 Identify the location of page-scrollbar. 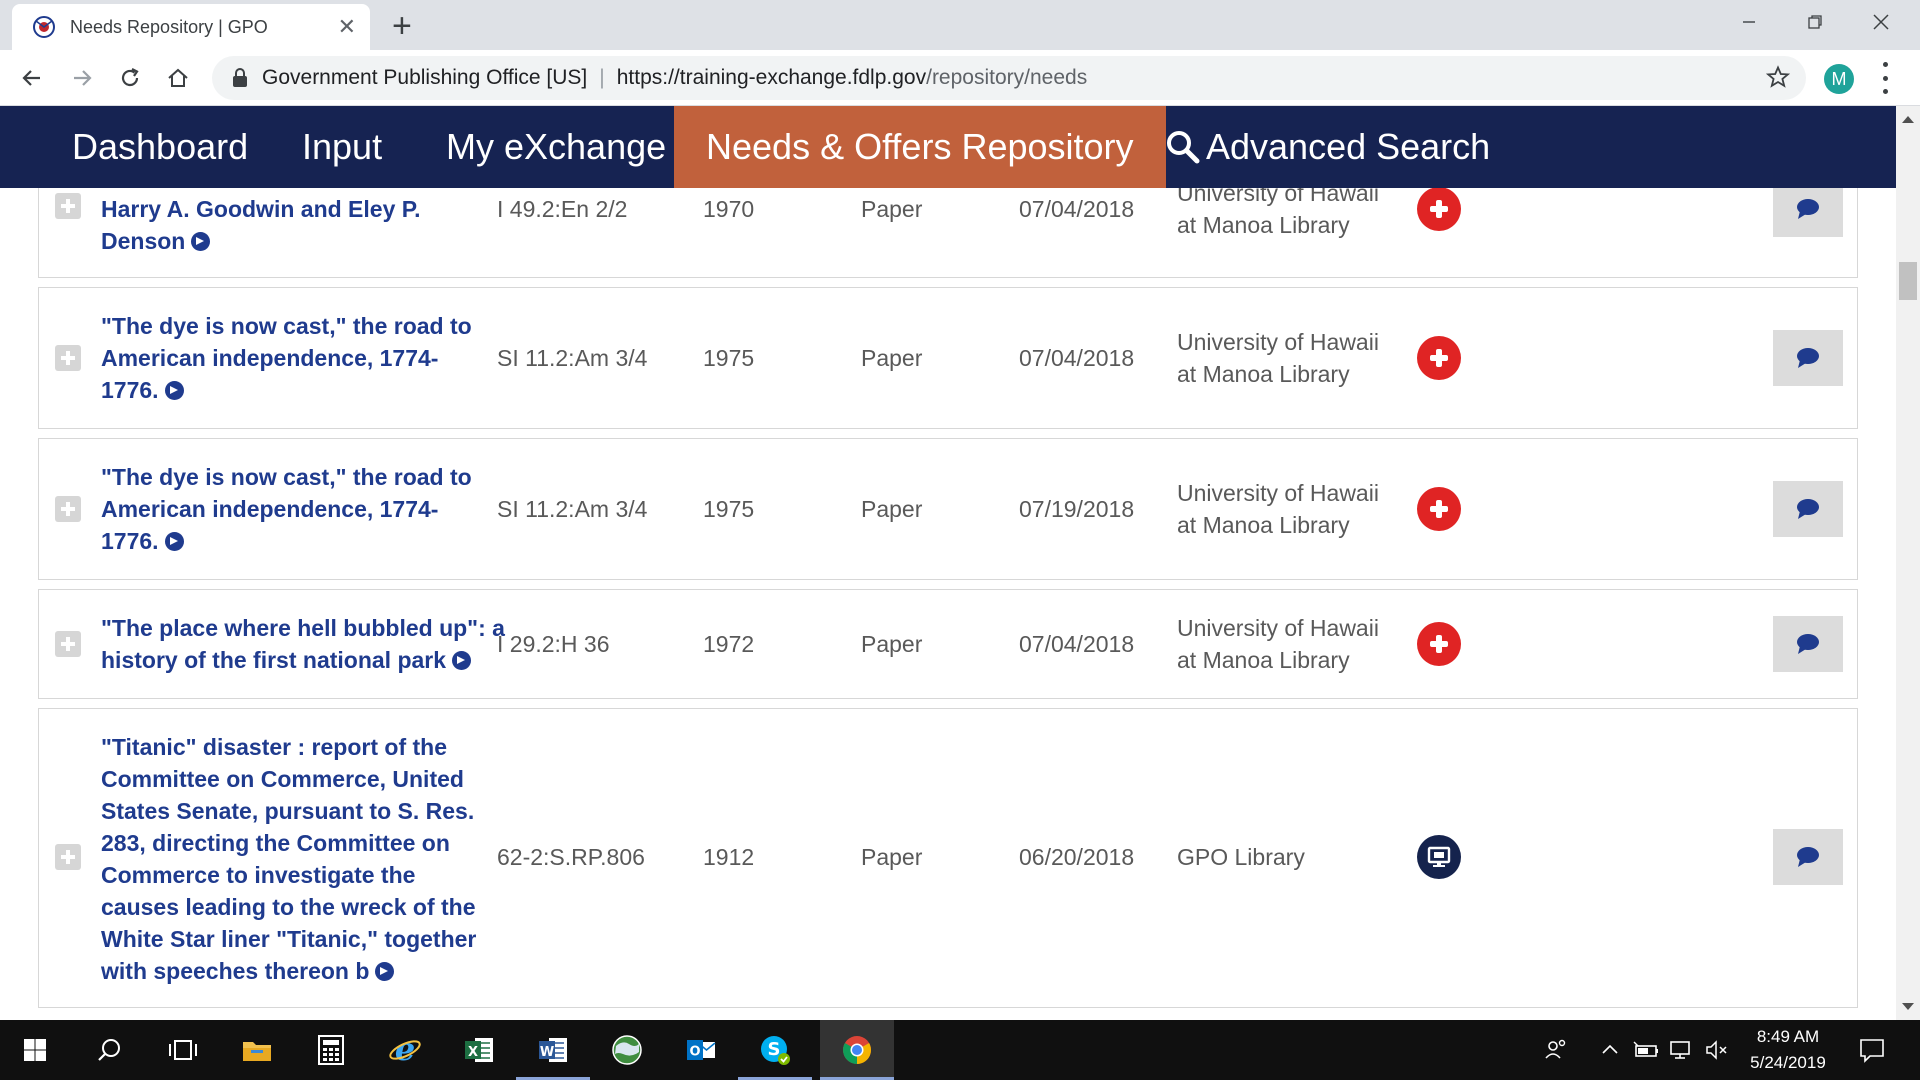
(1908, 563).